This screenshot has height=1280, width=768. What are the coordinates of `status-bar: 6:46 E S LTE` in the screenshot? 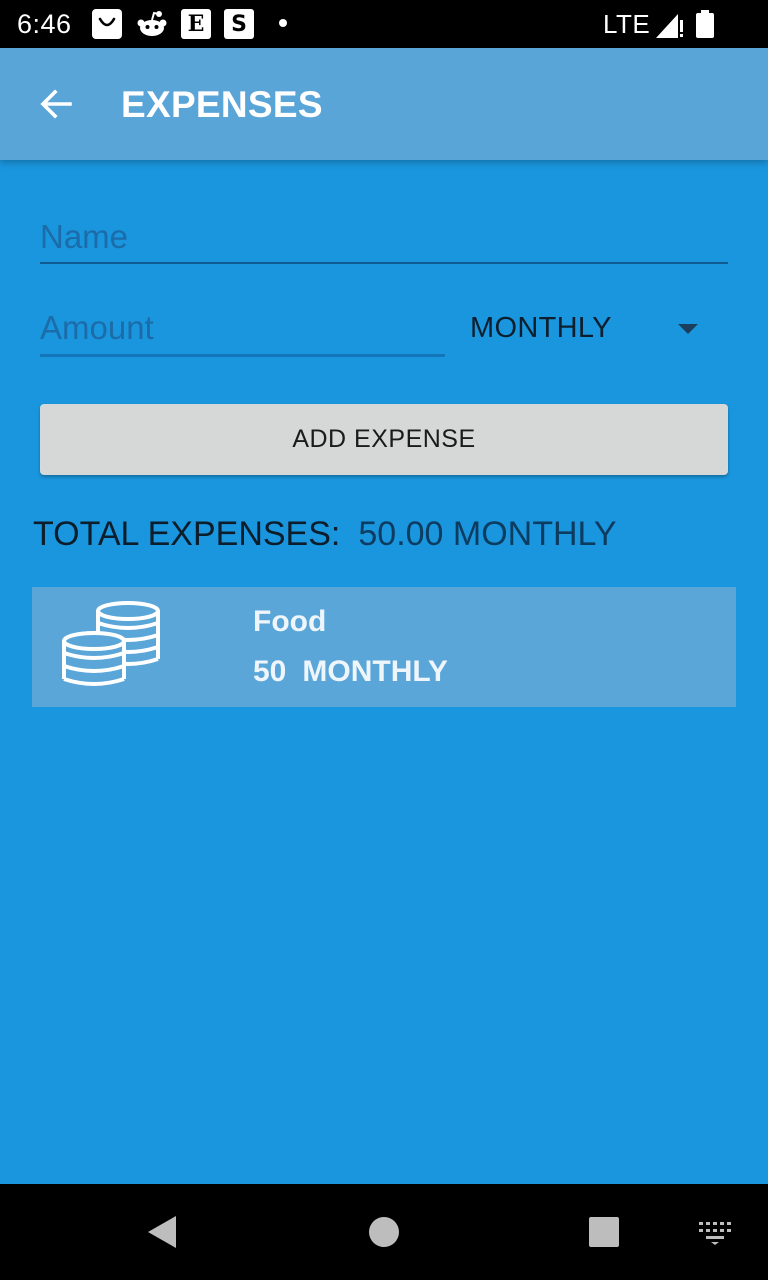 It's located at (384, 24).